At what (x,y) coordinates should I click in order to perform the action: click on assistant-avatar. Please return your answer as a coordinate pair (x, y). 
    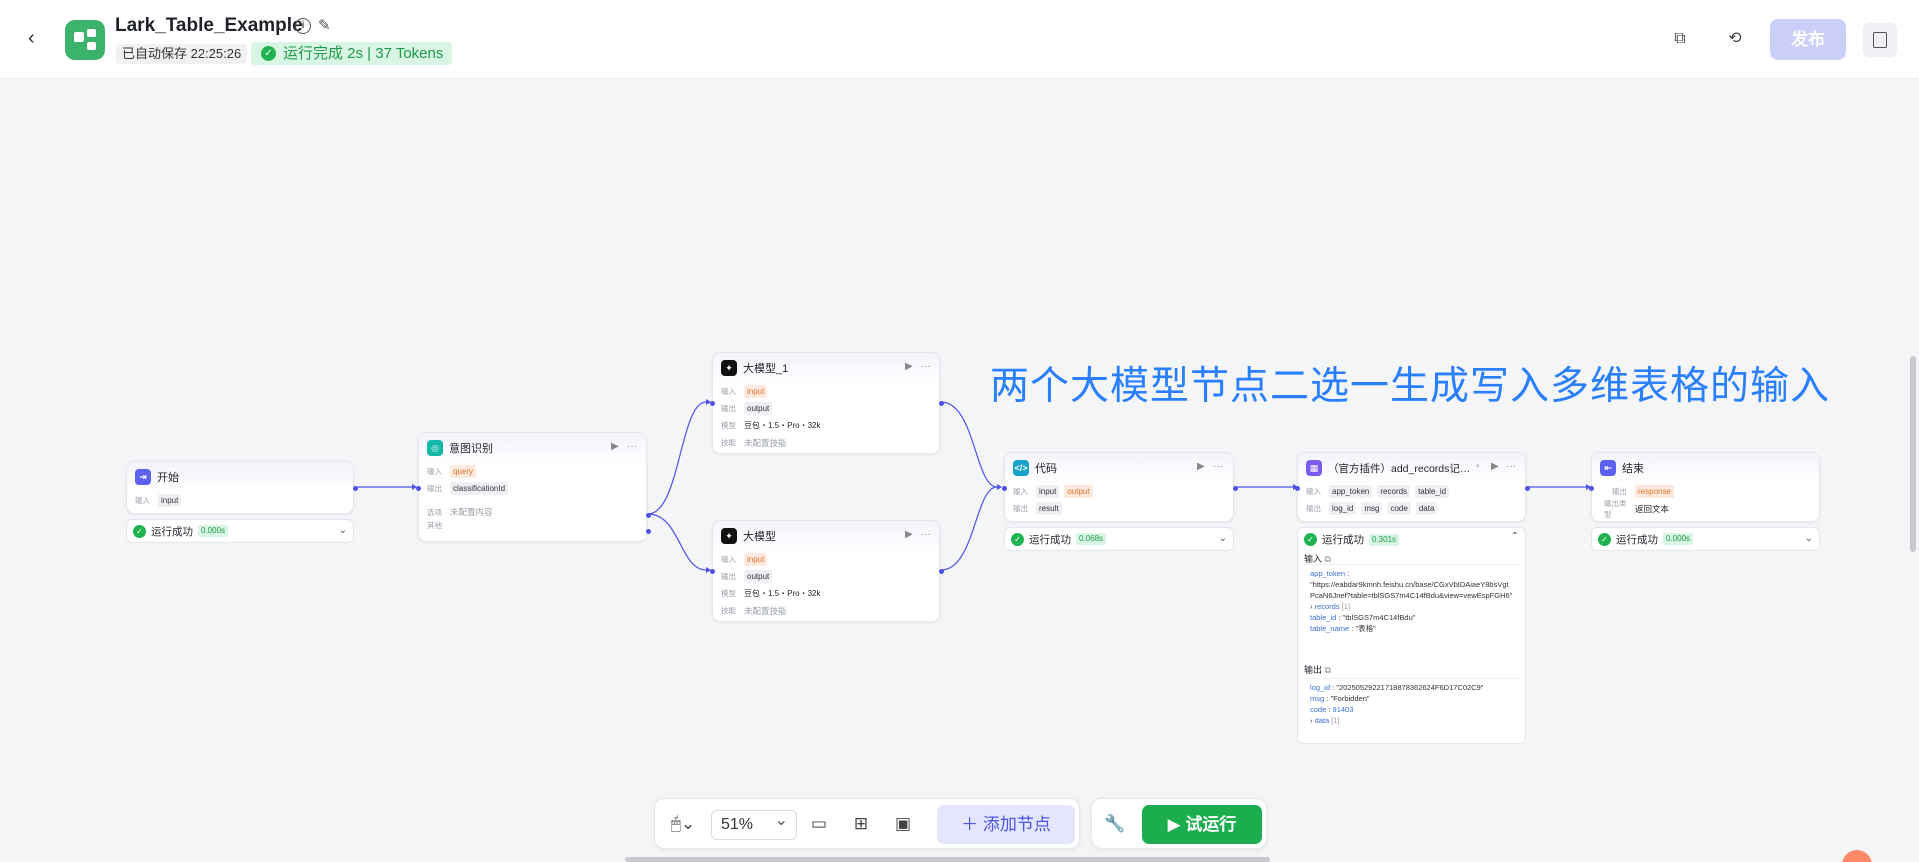
    Looking at the image, I should click on (1857, 856).